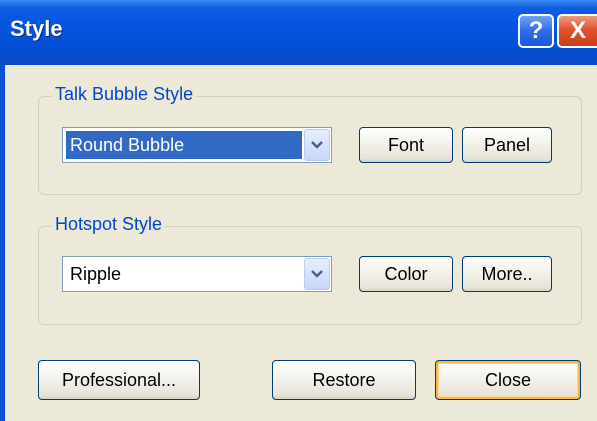  What do you see at coordinates (406, 145) in the screenshot?
I see `font-button: Font` at bounding box center [406, 145].